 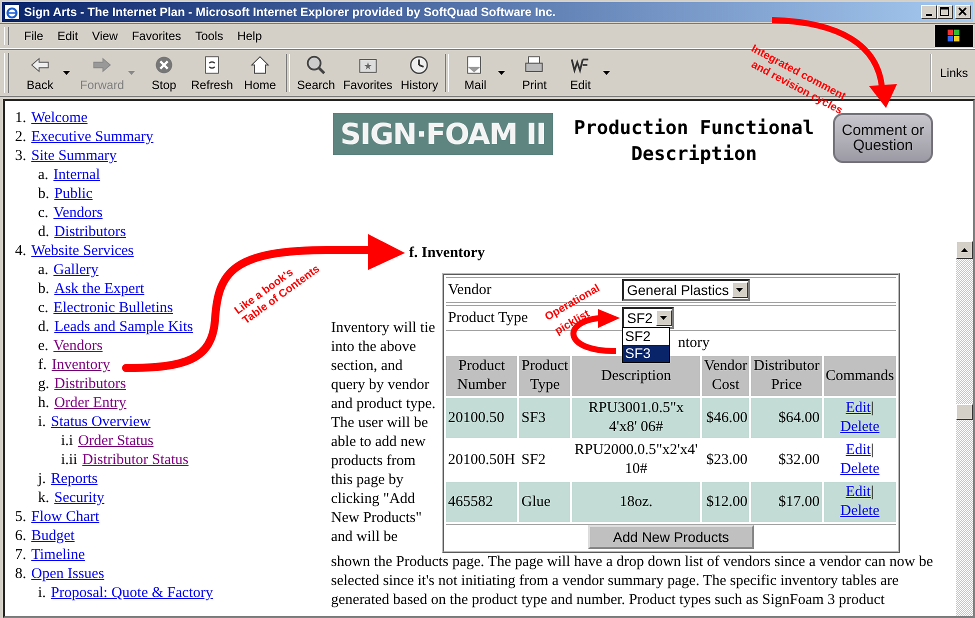 What do you see at coordinates (209, 36) in the screenshot?
I see `menu-item: Tools` at bounding box center [209, 36].